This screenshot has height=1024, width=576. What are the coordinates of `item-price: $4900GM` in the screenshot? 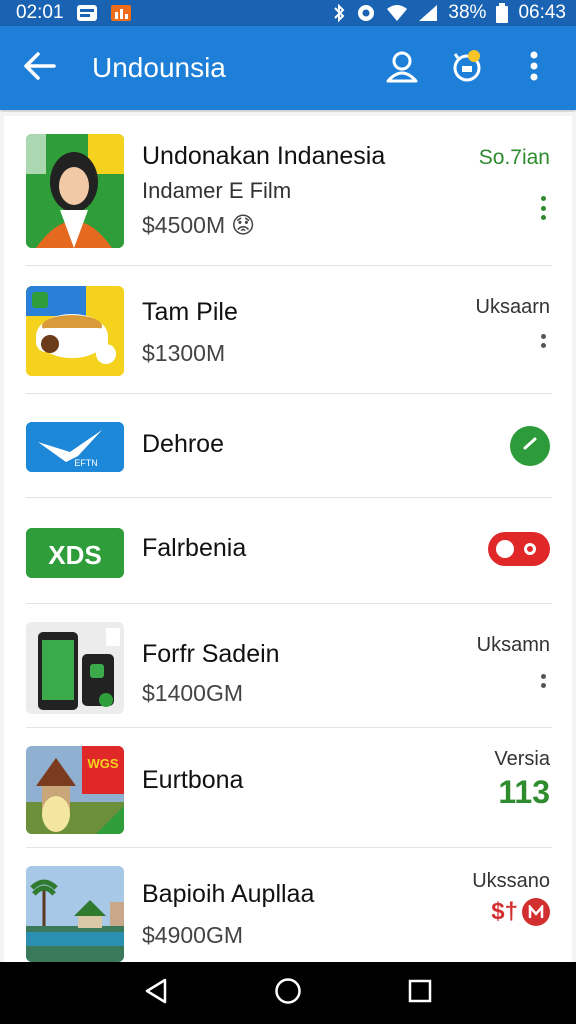 It's located at (192, 935).